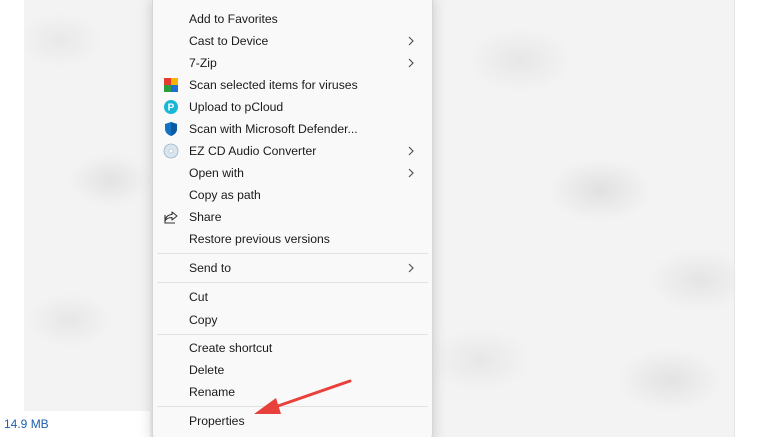 The width and height of the screenshot is (777, 437). Describe the element at coordinates (171, 151) in the screenshot. I see `cd-icon` at that location.